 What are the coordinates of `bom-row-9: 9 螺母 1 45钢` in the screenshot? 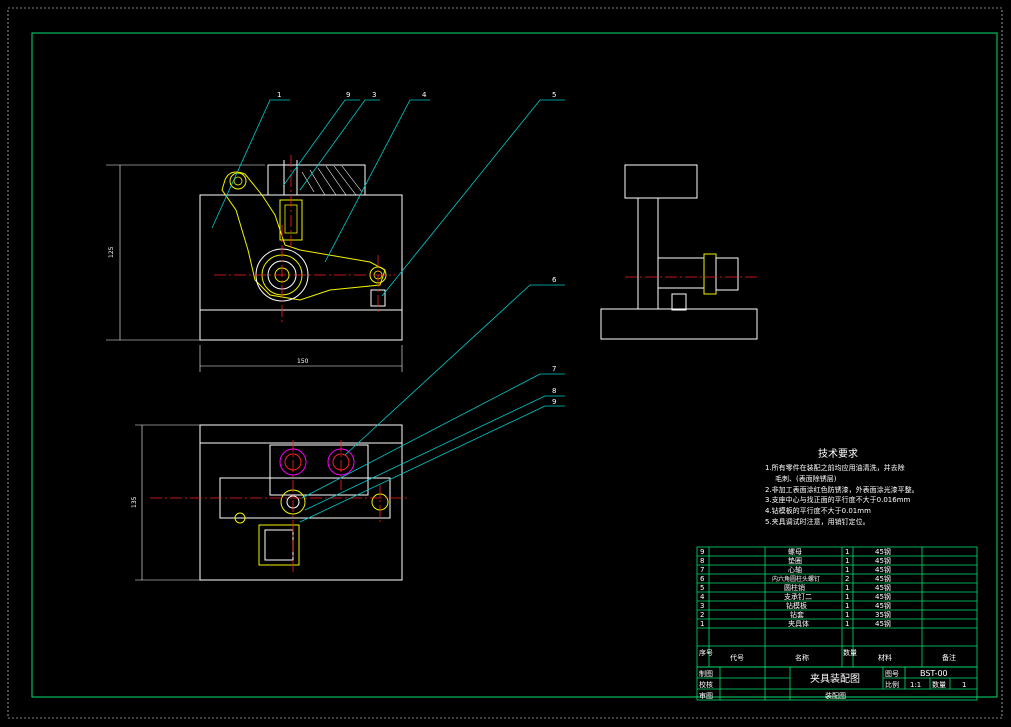 It's located at (795, 551).